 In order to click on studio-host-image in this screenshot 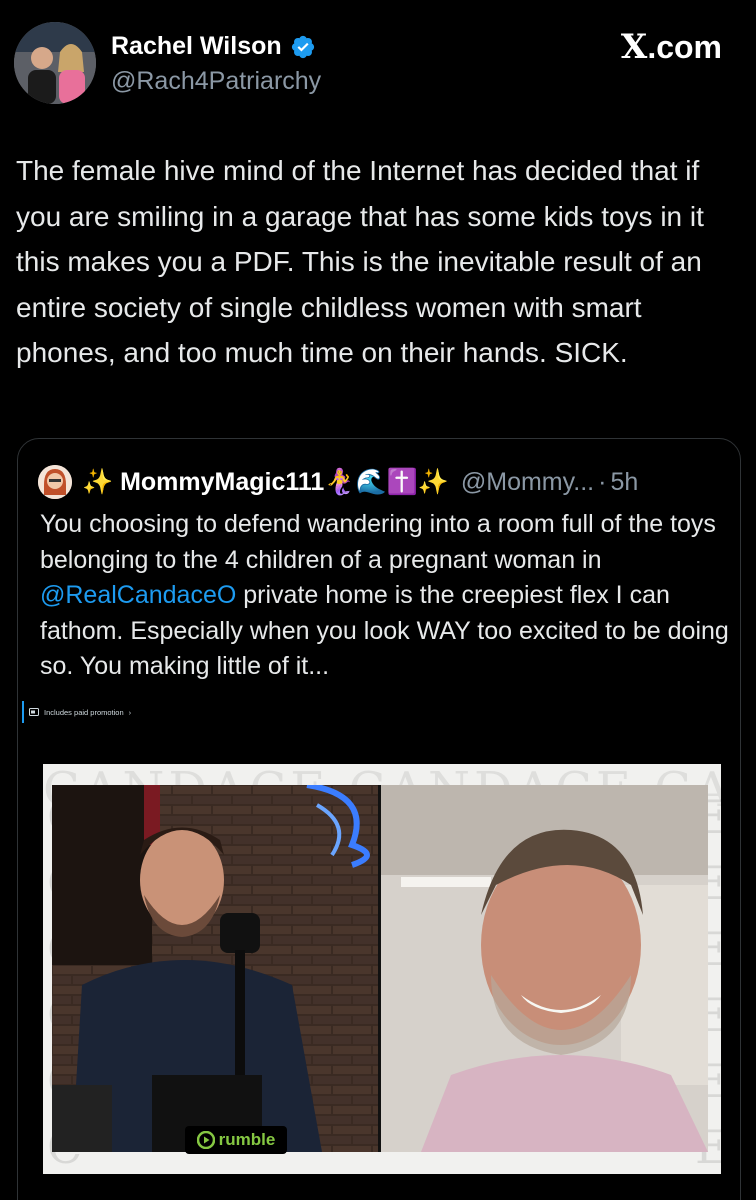, I will do `click(215, 968)`.